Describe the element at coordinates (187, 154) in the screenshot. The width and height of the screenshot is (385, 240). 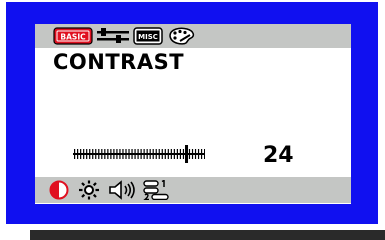
I see `slider-thumb` at that location.